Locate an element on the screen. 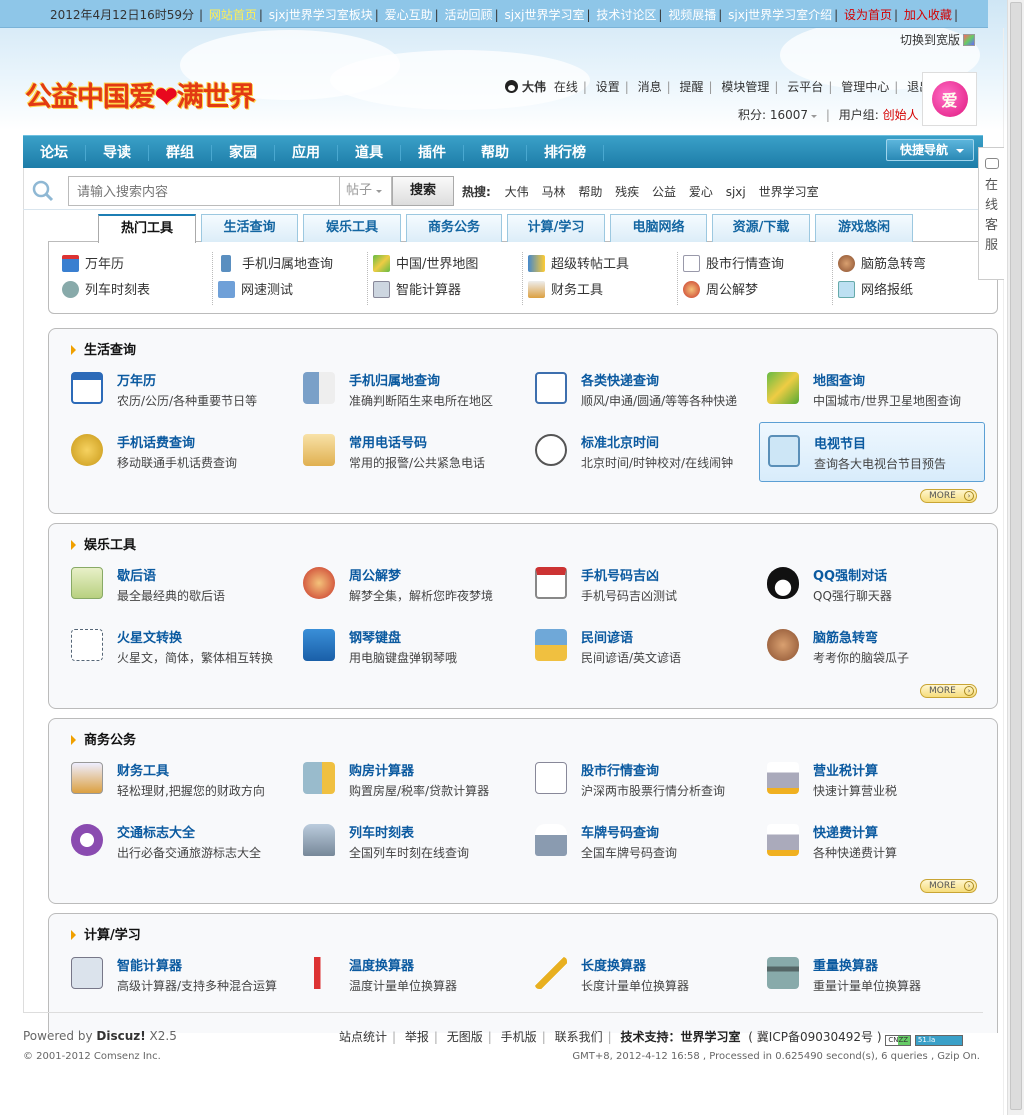 This screenshot has width=1024, height=1115. link-intro: sjxj世界学习室介绍 is located at coordinates (780, 15).